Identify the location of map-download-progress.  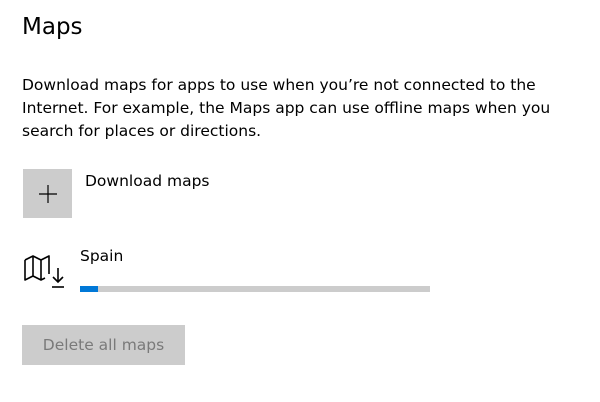
(255, 289).